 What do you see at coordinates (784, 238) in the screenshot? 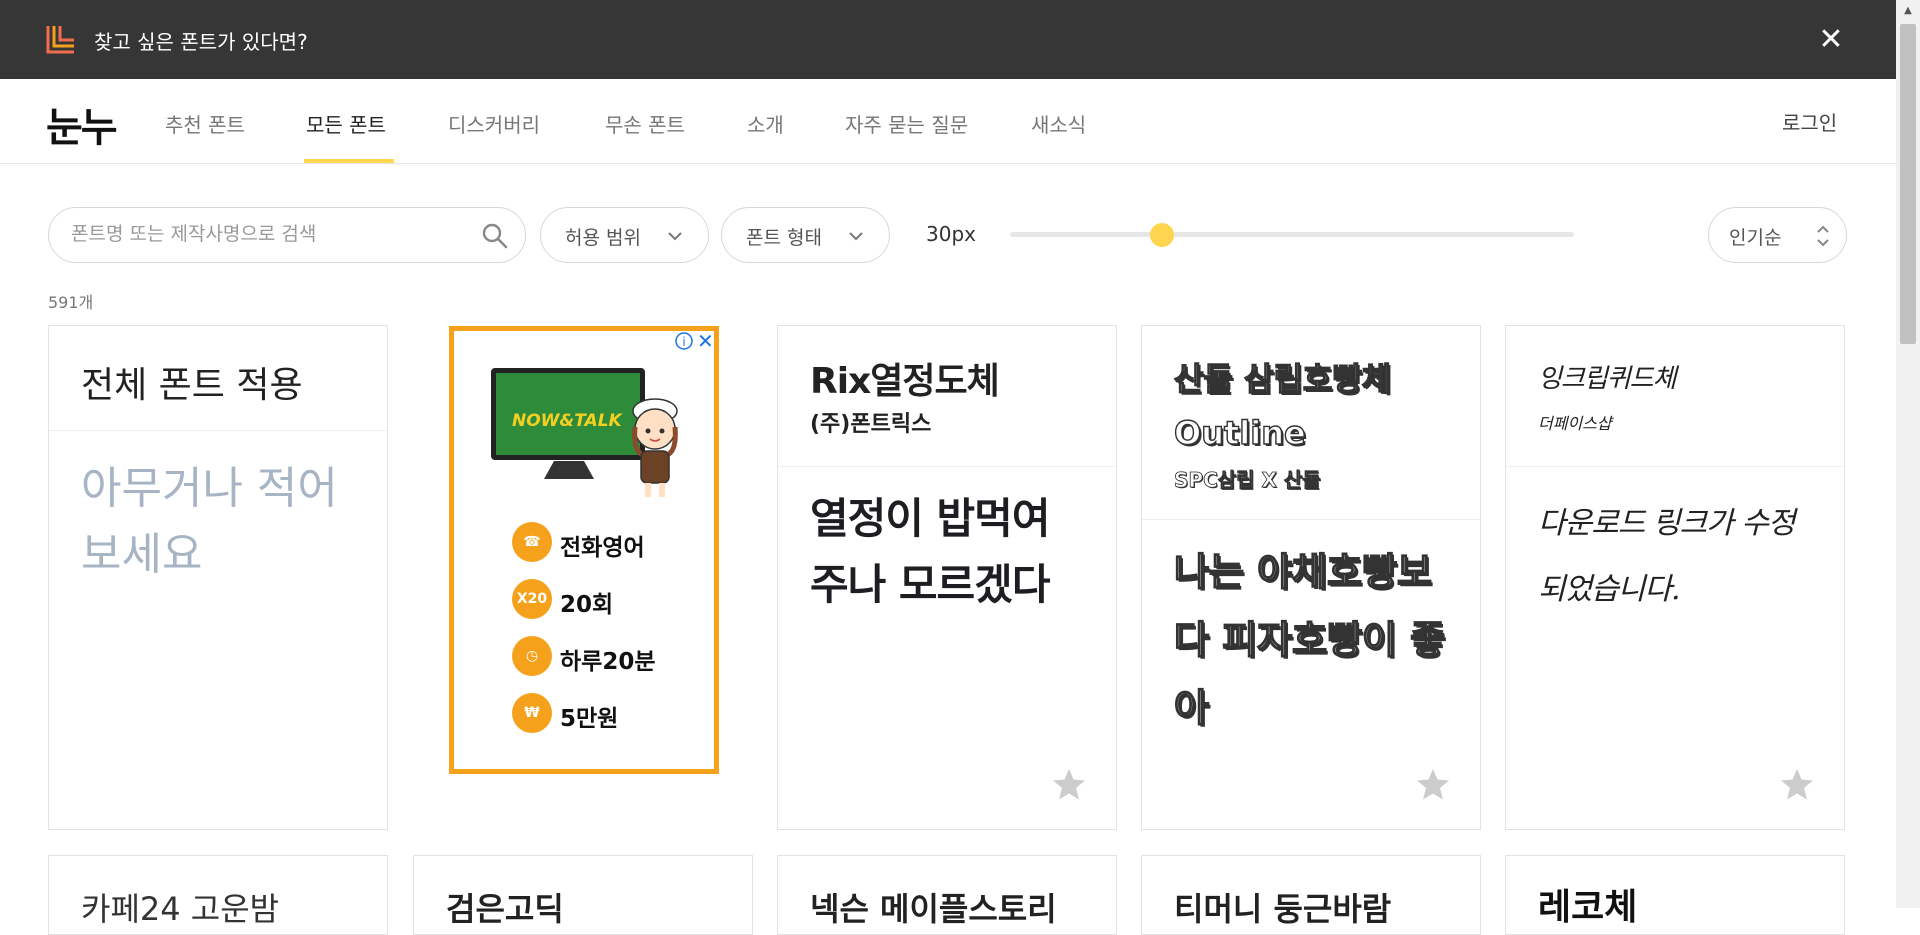
I see `font-form-label: 폰트 형태` at bounding box center [784, 238].